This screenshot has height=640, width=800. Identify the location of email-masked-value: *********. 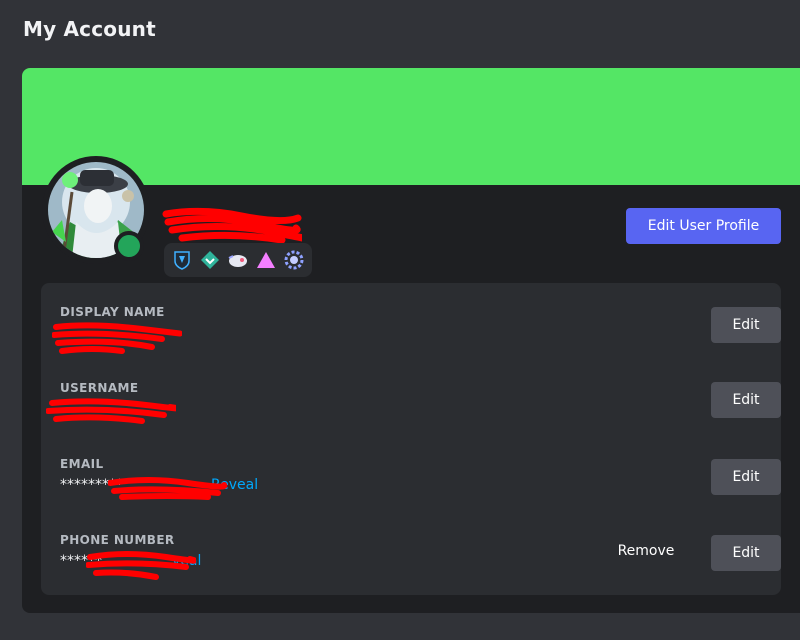
(91, 485).